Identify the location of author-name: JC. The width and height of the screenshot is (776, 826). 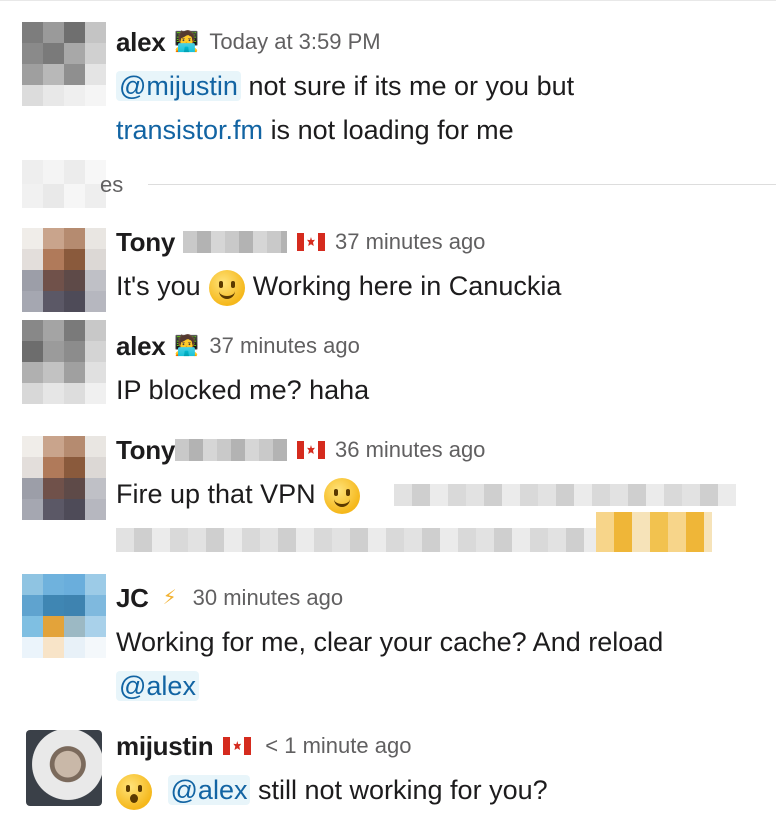
(132, 598).